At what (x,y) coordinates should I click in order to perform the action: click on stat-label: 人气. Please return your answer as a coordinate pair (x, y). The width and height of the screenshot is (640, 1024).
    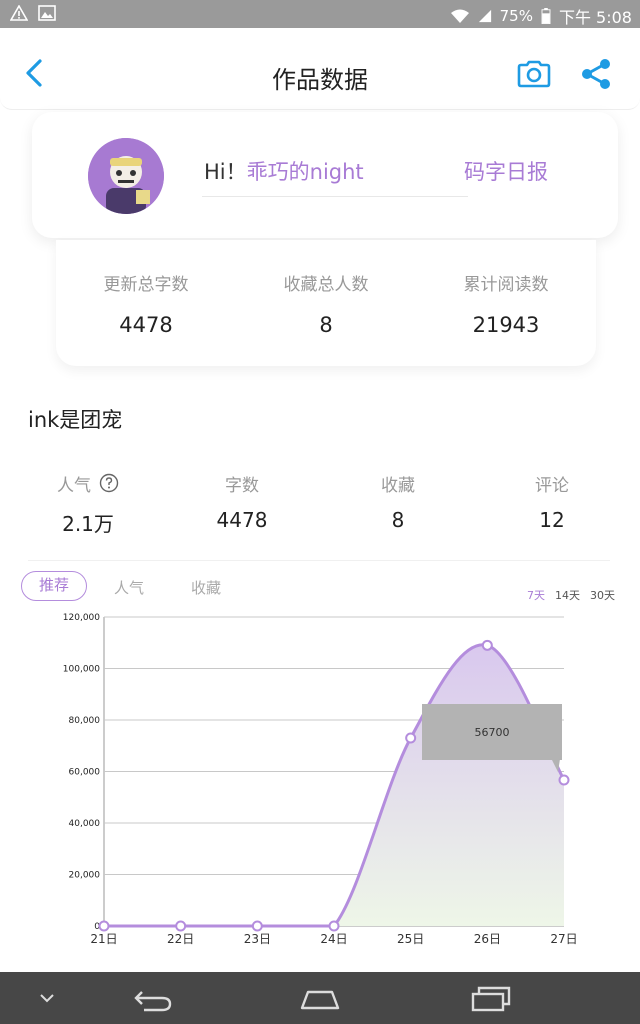
    Looking at the image, I should click on (88, 484).